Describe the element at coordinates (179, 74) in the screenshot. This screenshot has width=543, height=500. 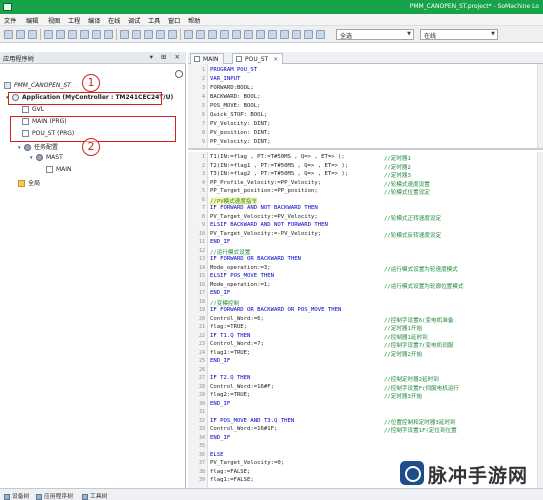
I see `search-icon` at that location.